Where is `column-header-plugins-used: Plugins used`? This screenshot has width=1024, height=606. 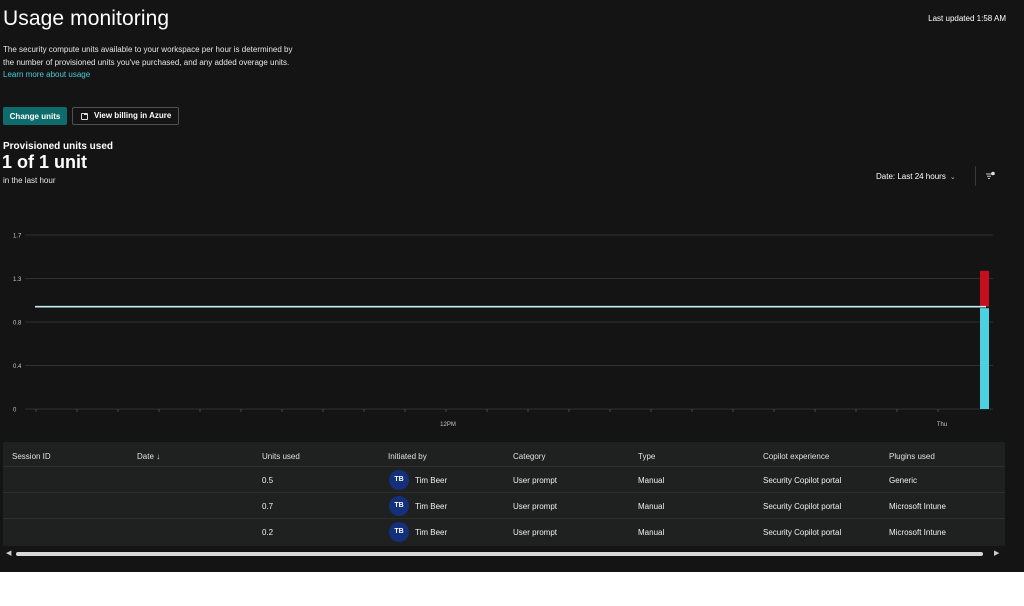 column-header-plugins-used: Plugins used is located at coordinates (912, 456).